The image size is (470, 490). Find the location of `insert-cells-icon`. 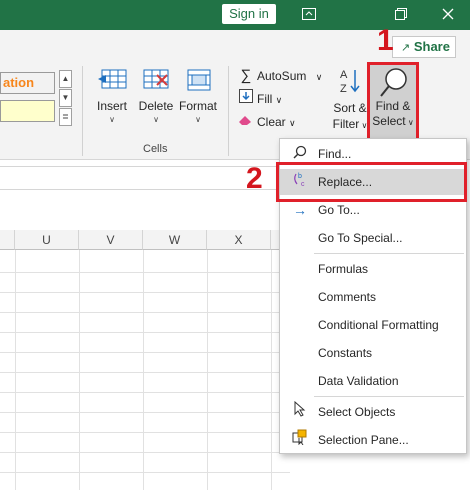

insert-cells-icon is located at coordinates (112, 80).